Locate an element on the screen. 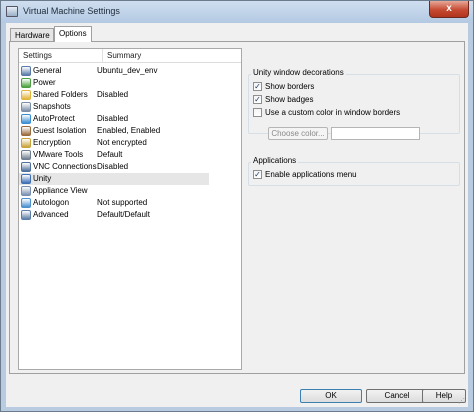 This screenshot has width=474, height=412. settings-row-vmware-tools: VMware Tools Default is located at coordinates (114, 155).